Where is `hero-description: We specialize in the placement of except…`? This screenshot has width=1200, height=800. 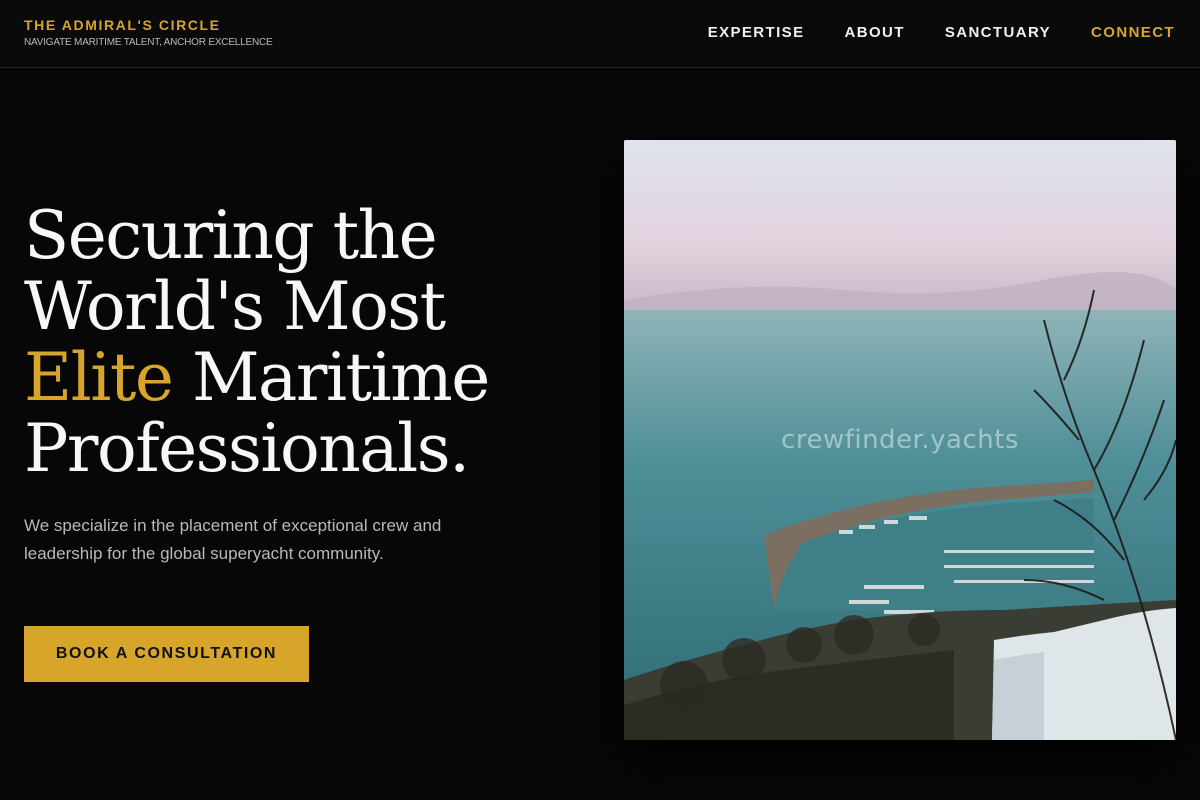
hero-description: We specialize in the placement of except… is located at coordinates (233, 539).